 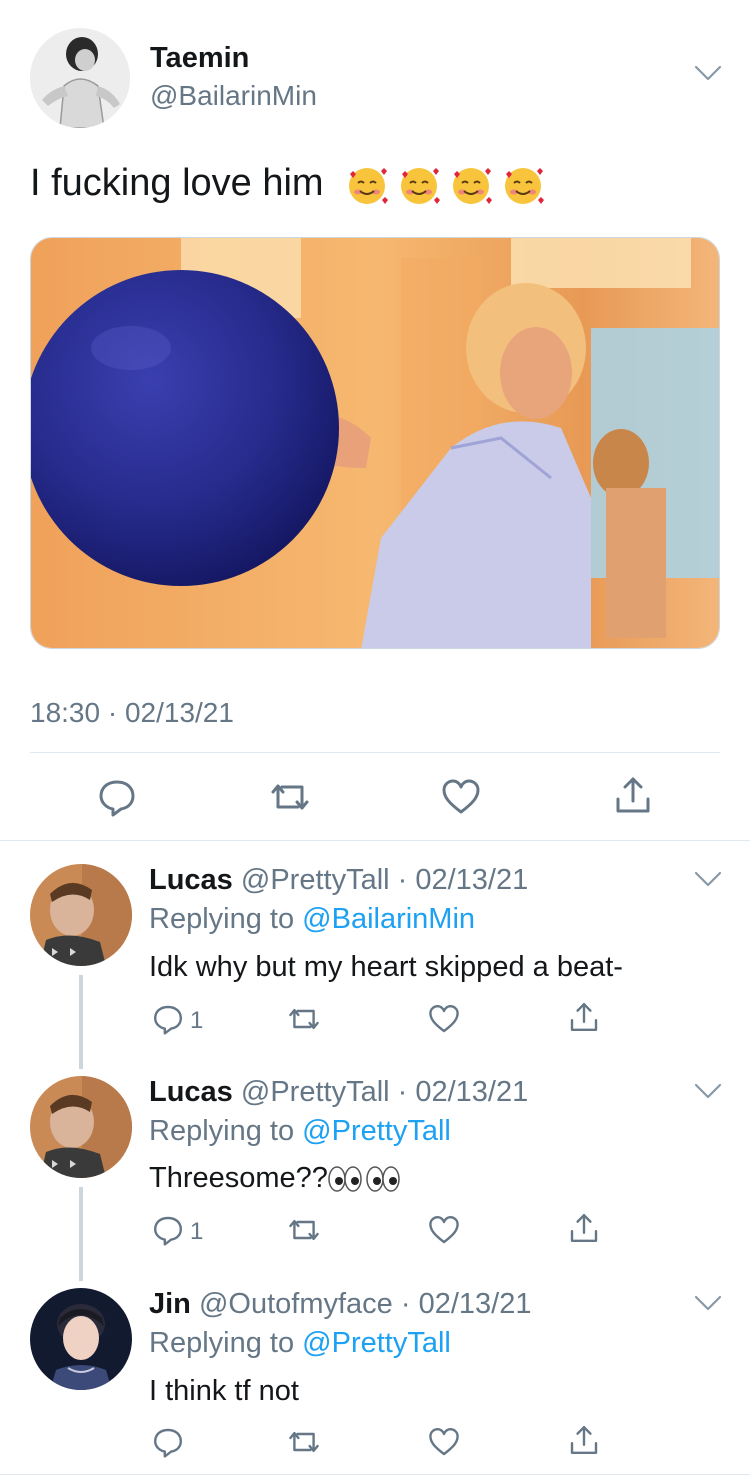 I want to click on tweet-text-row: I fucking love him, so click(x=288, y=185).